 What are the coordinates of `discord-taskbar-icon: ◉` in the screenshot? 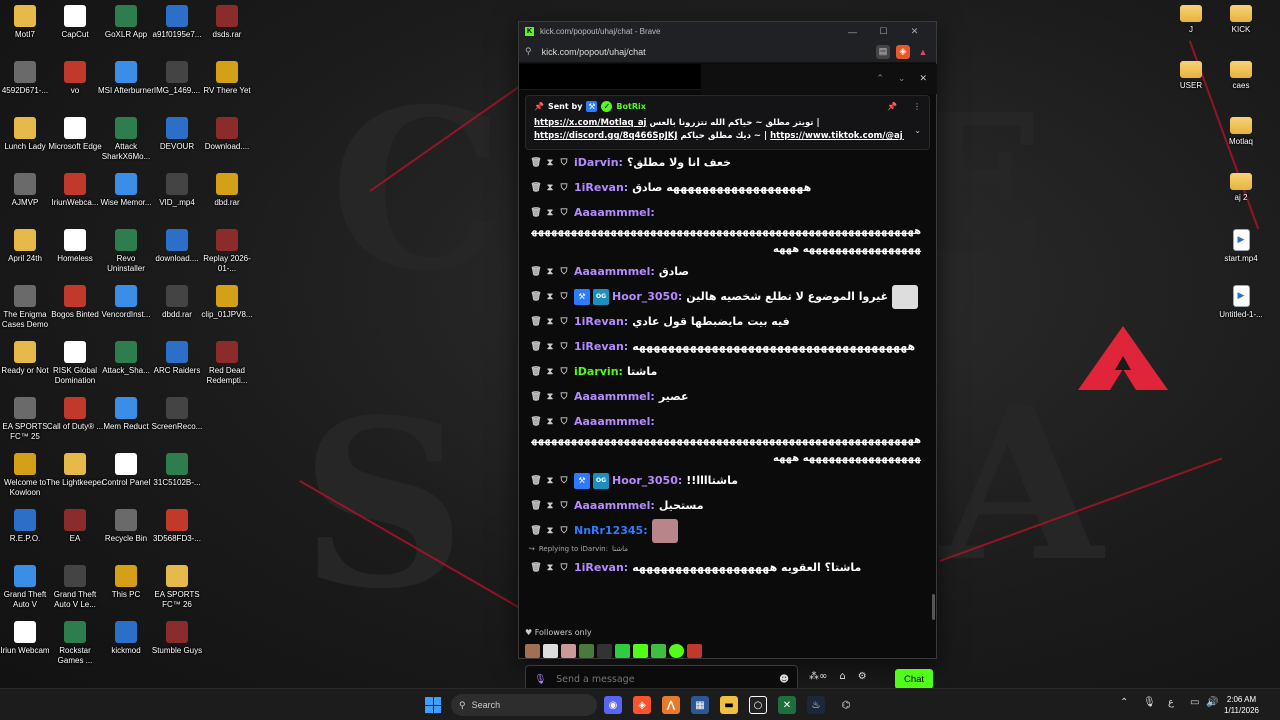 It's located at (613, 705).